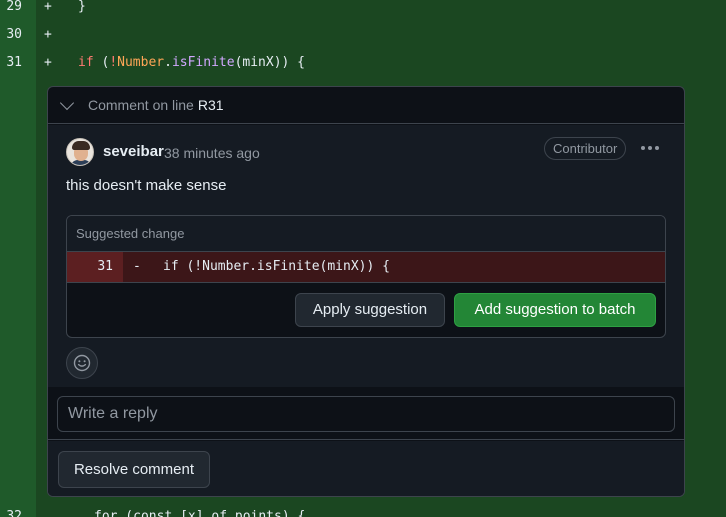 Image resolution: width=726 pixels, height=517 pixels. What do you see at coordinates (366, 468) in the screenshot?
I see `resolve-area: Resolve comment` at bounding box center [366, 468].